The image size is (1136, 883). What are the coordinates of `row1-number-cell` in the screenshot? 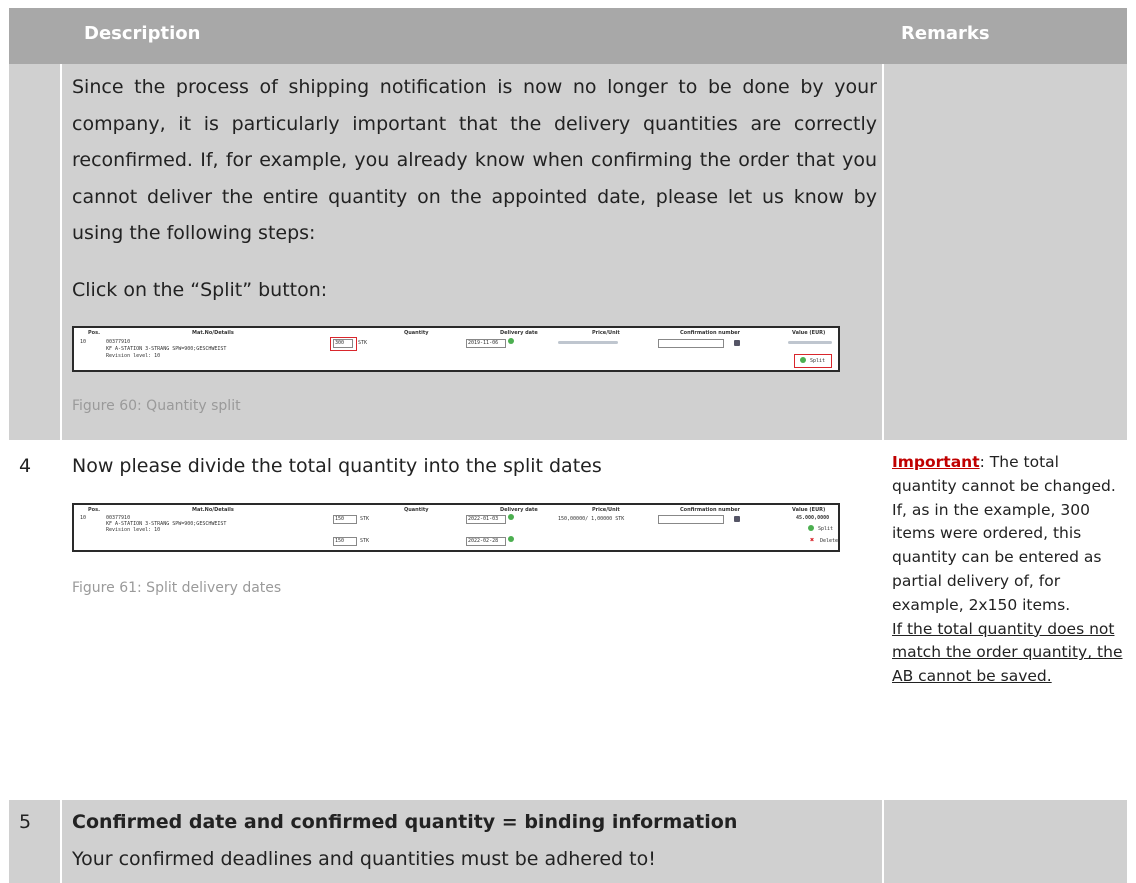 It's located at (34, 252).